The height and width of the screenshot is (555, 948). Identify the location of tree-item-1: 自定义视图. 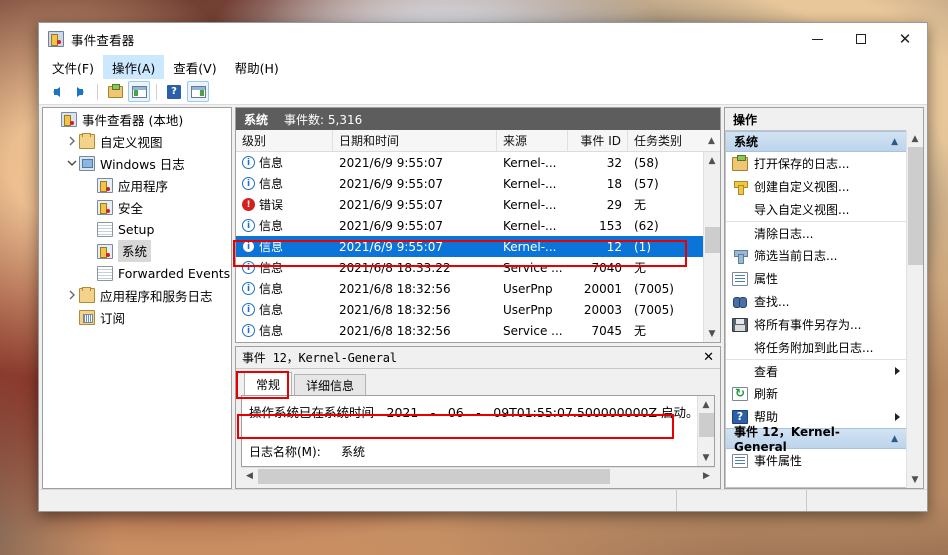
(137, 141).